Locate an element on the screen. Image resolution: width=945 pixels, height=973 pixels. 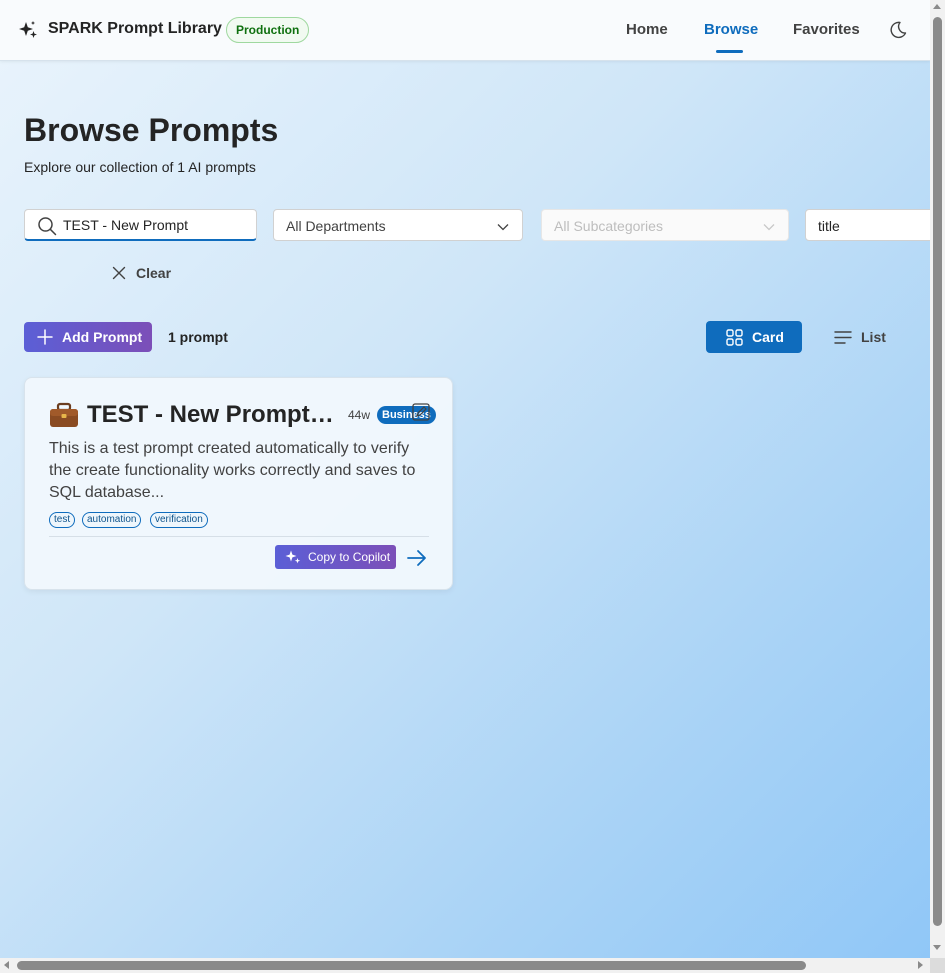
horizontal-scrollbar is located at coordinates (465, 965).